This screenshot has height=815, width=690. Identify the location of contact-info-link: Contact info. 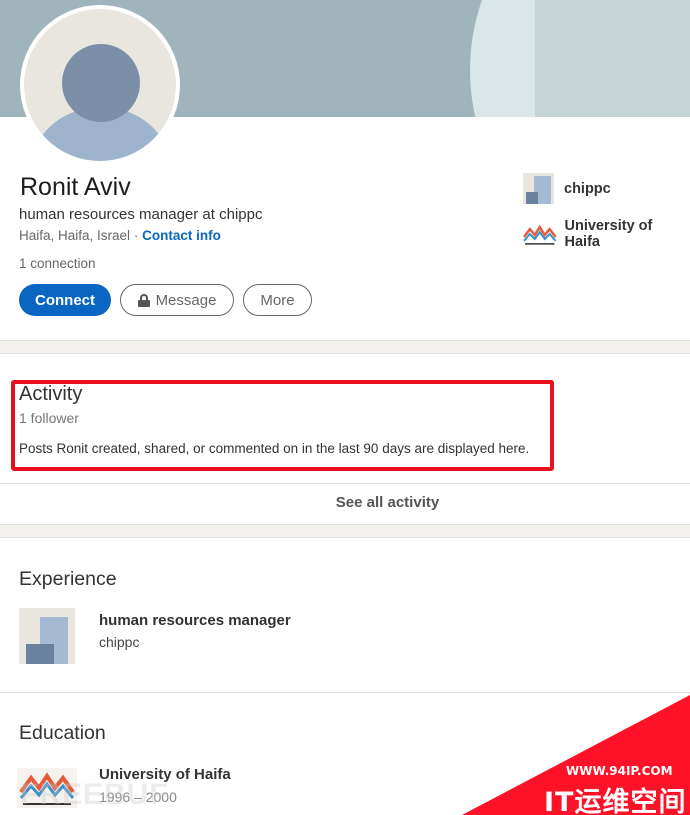
(181, 235).